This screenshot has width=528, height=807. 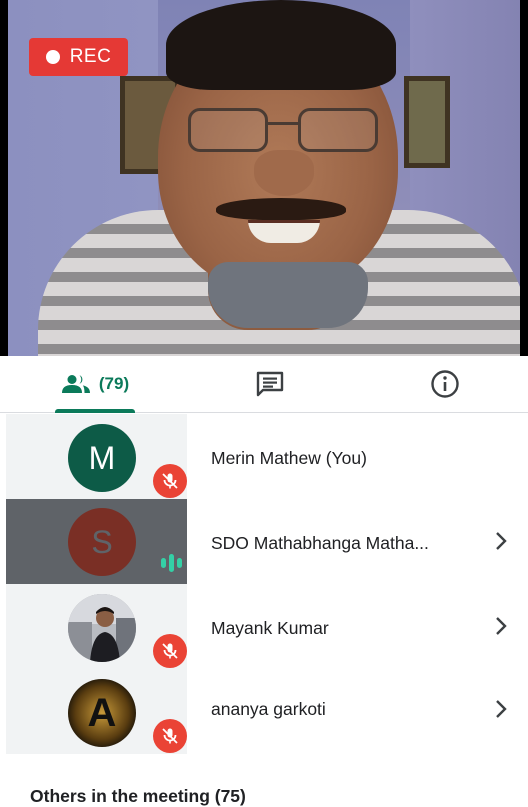 What do you see at coordinates (138, 796) in the screenshot?
I see `others-in-meeting-header: Others in the meeting (75)` at bounding box center [138, 796].